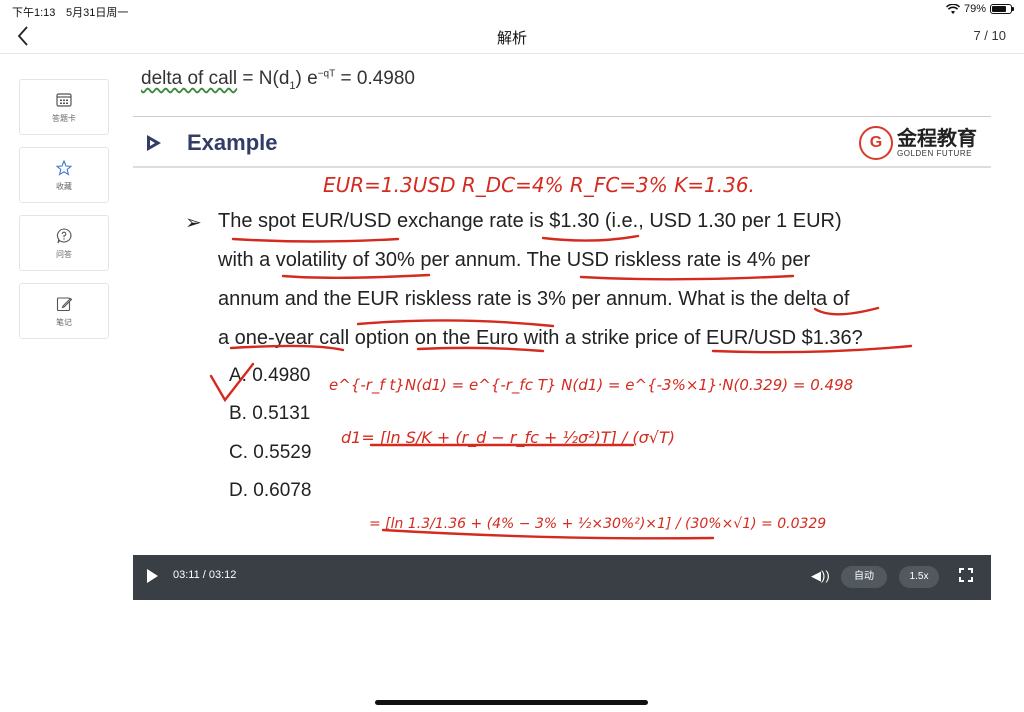  I want to click on favorite-button: 收藏, so click(64, 175).